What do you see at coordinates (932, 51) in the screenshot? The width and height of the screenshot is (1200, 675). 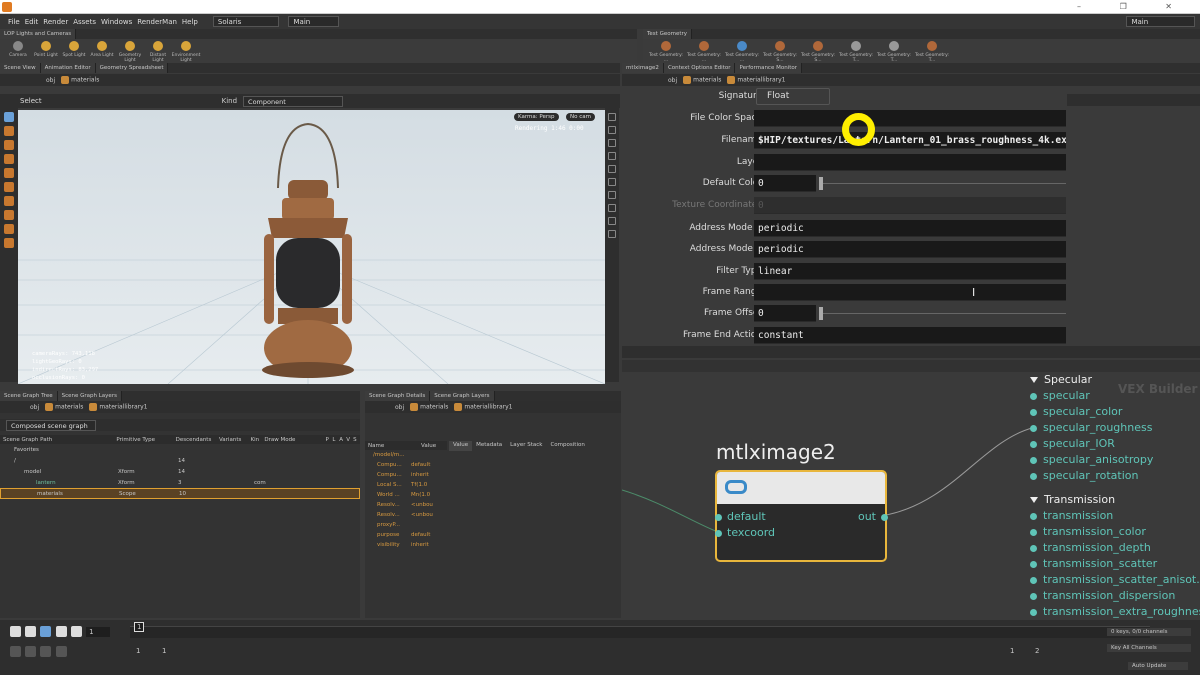 I see `test-geometry-tool-8: Test Geometry` at bounding box center [932, 51].